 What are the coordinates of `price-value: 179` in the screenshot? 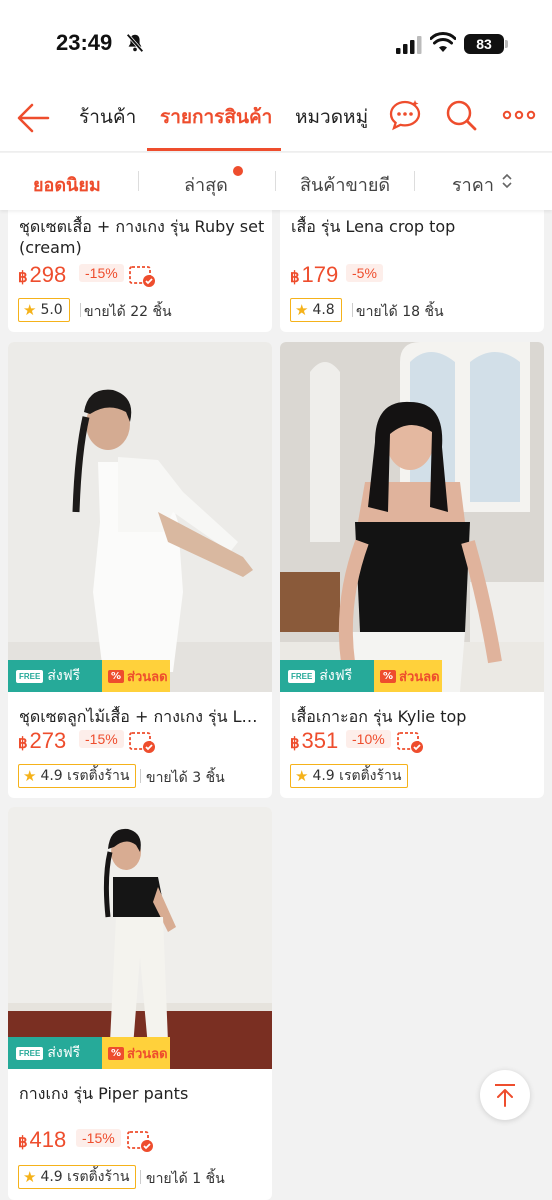 It's located at (320, 274).